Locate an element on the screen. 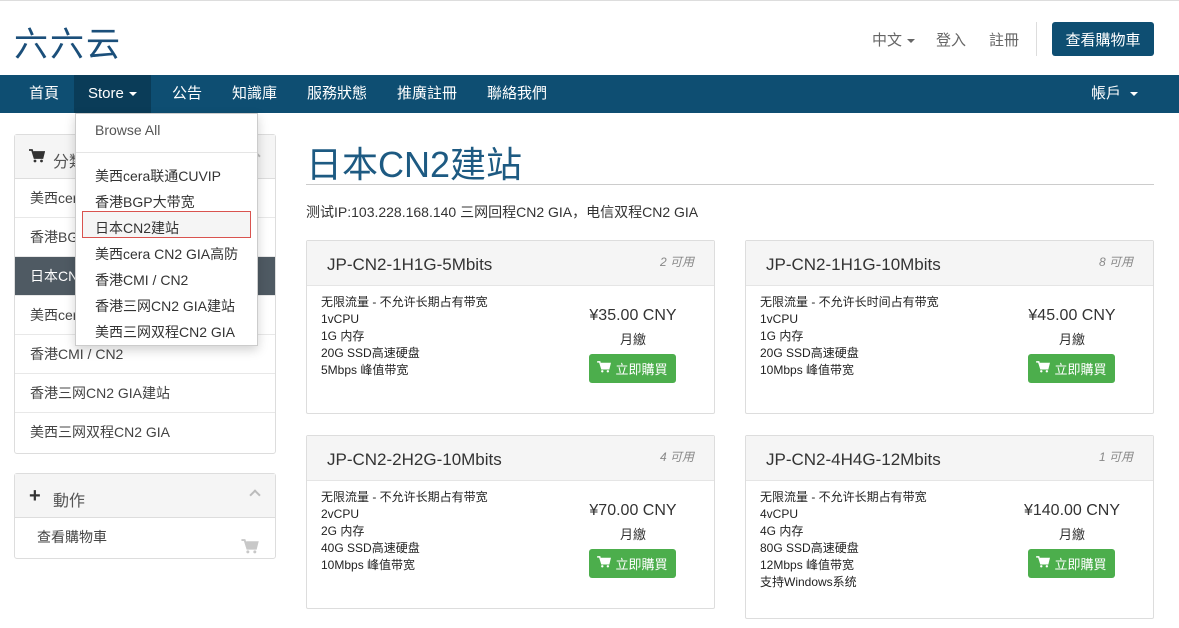 Image resolution: width=1179 pixels, height=628 pixels. dropdown-item: 香港CMI / CN2 is located at coordinates (141, 280).